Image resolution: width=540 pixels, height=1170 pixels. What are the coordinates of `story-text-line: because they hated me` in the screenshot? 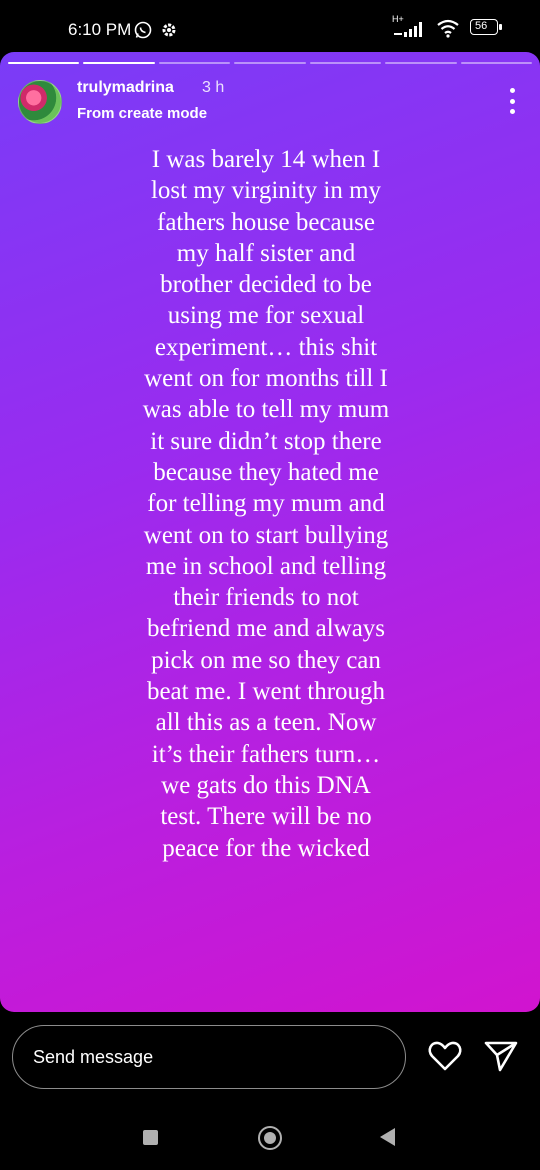 It's located at (266, 472).